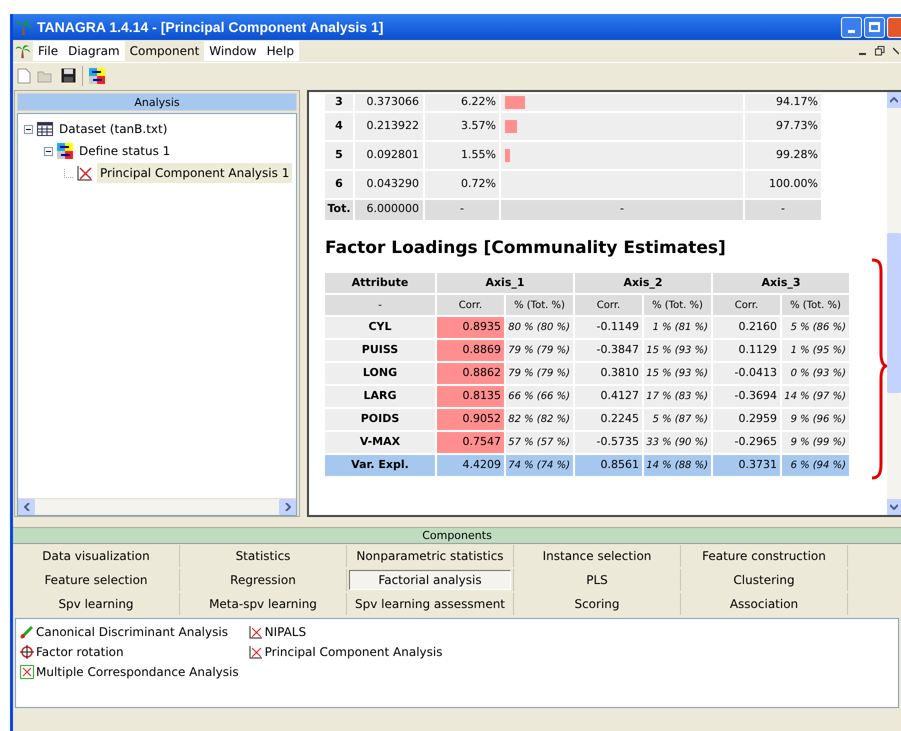  I want to click on mdi-close-icon, so click(896, 51).